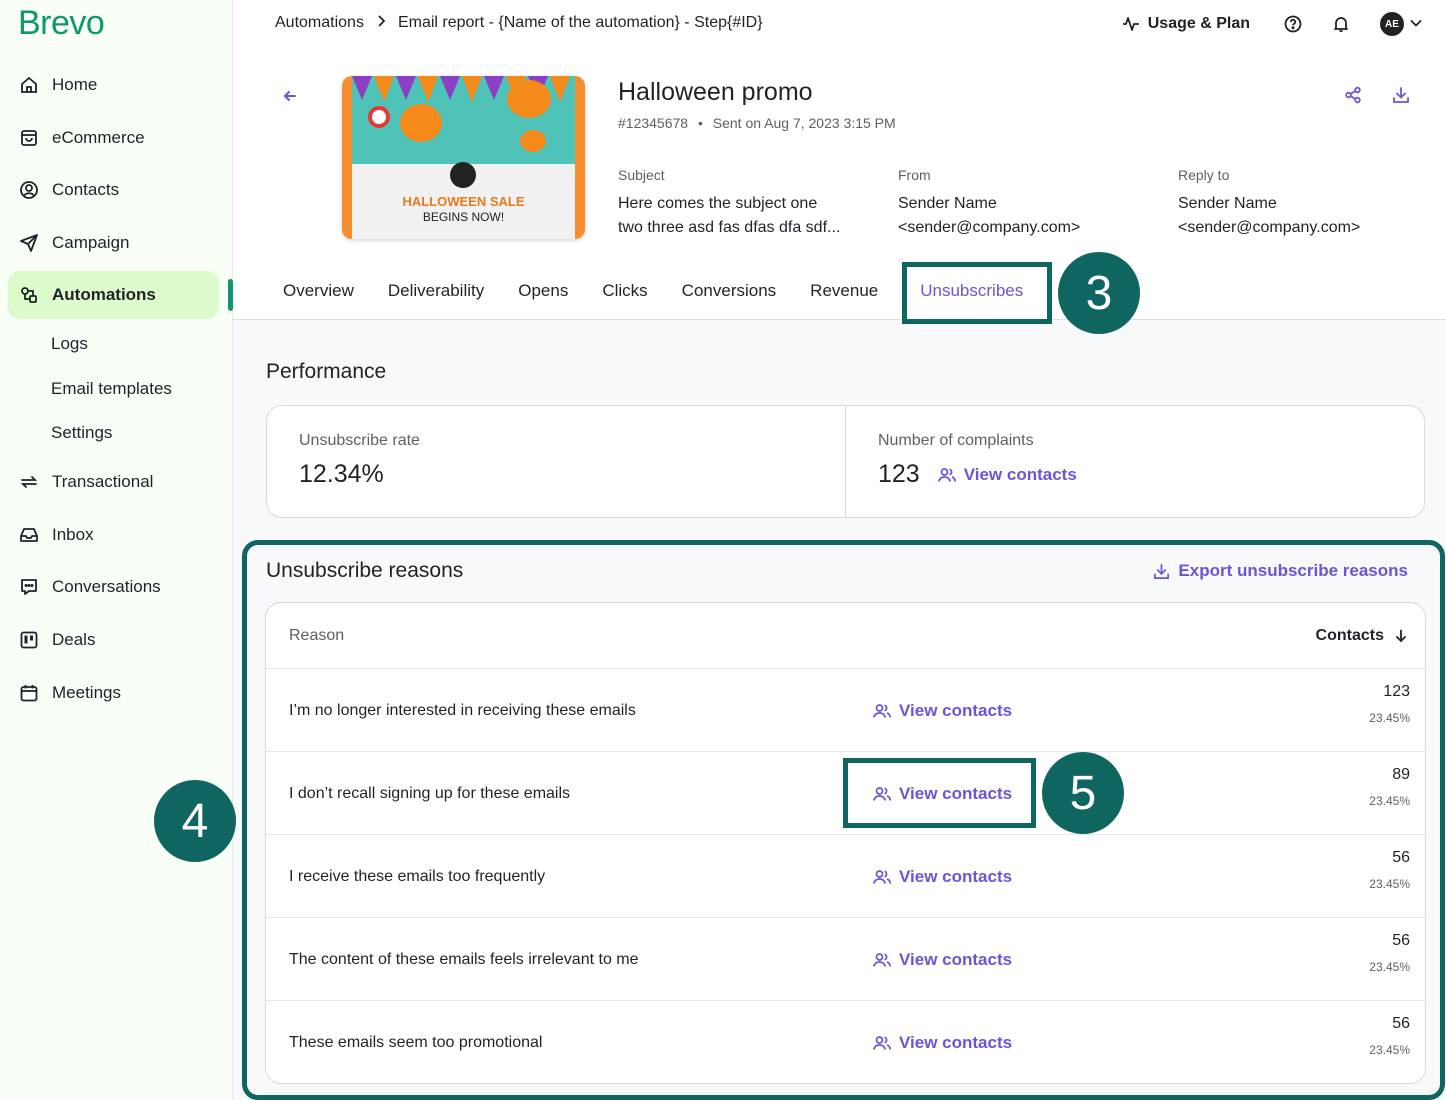 This screenshot has height=1100, width=1446. I want to click on header-actions, so click(1377, 97).